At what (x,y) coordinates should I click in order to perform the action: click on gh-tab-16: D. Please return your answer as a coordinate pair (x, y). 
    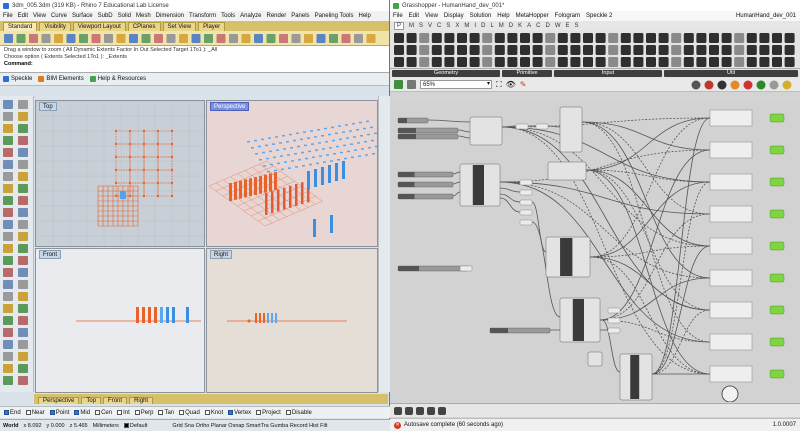
    Looking at the image, I should click on (548, 26).